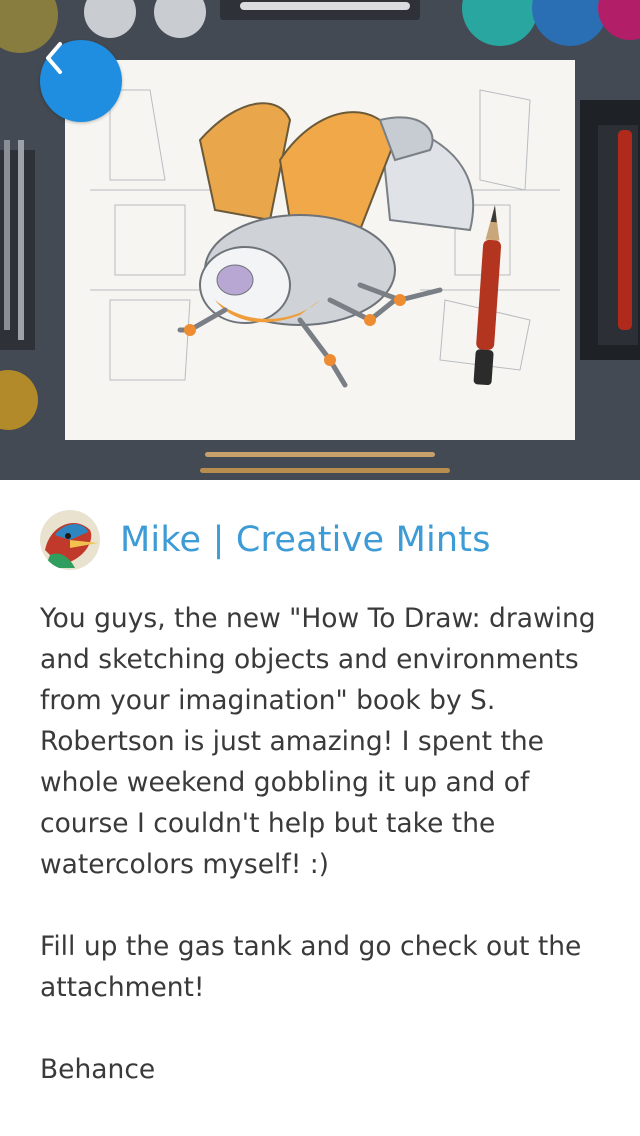  I want to click on avatar, so click(70, 540).